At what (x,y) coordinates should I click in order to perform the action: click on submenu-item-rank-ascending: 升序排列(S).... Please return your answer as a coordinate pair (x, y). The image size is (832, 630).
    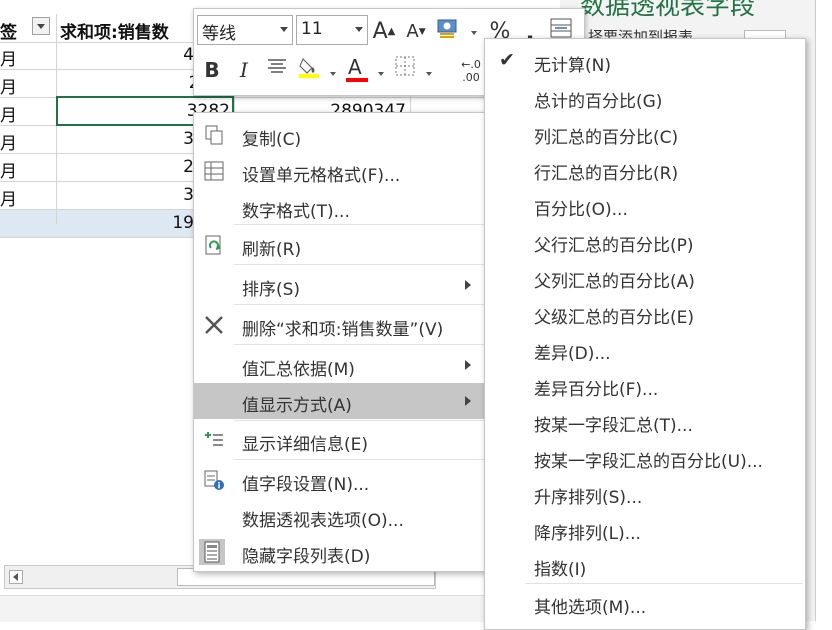
    Looking at the image, I should click on (645, 493).